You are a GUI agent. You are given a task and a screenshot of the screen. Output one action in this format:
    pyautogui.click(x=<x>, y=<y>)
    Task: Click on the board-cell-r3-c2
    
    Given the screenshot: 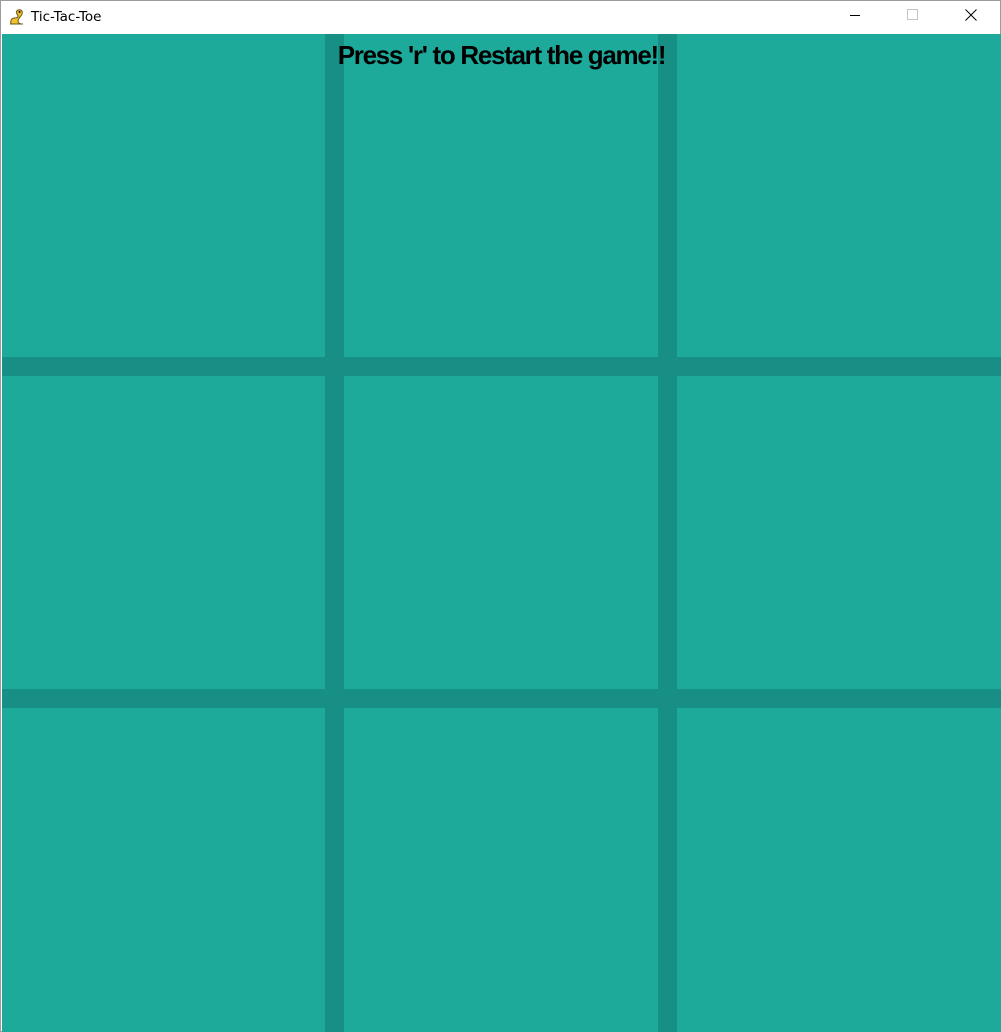 What is the action you would take?
    pyautogui.click(x=501, y=870)
    